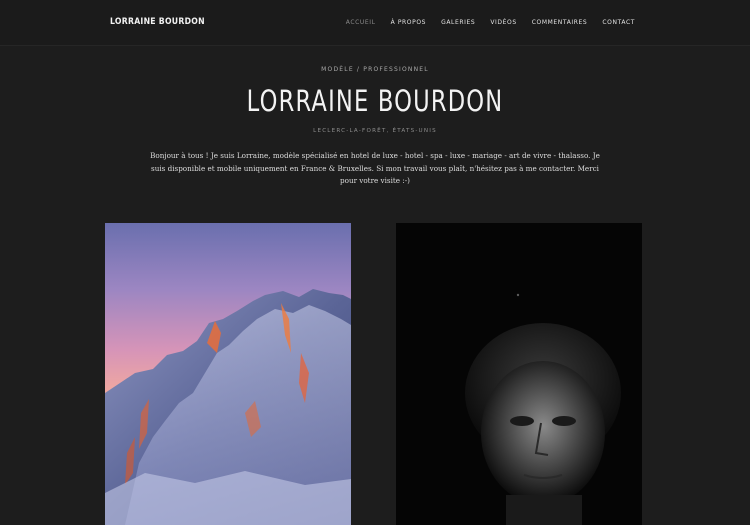 Image resolution: width=750 pixels, height=525 pixels. Describe the element at coordinates (618, 22) in the screenshot. I see `nav-item-contact: CONTACT` at that location.